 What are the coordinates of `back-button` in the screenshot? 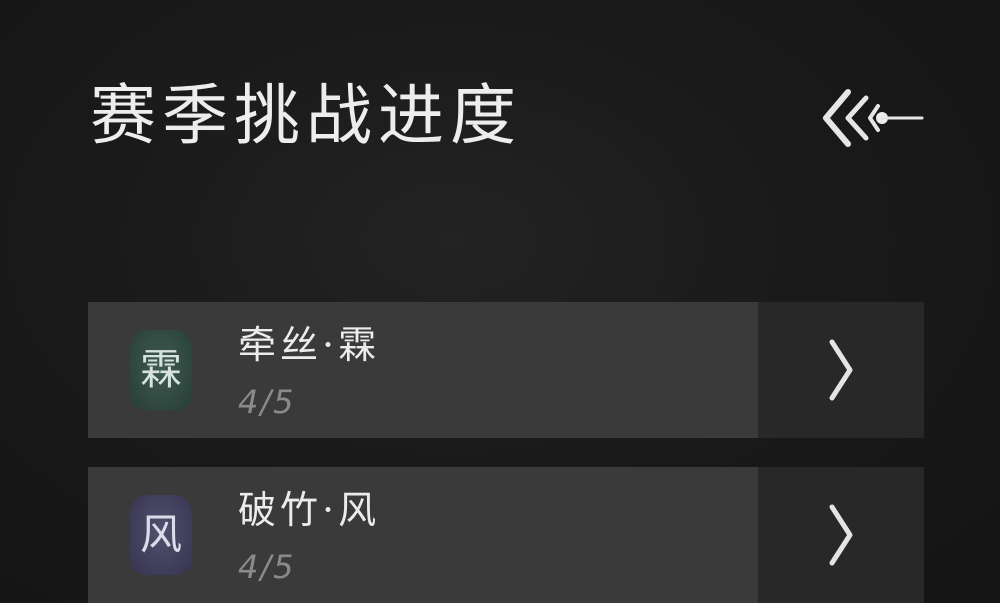 It's located at (873, 118).